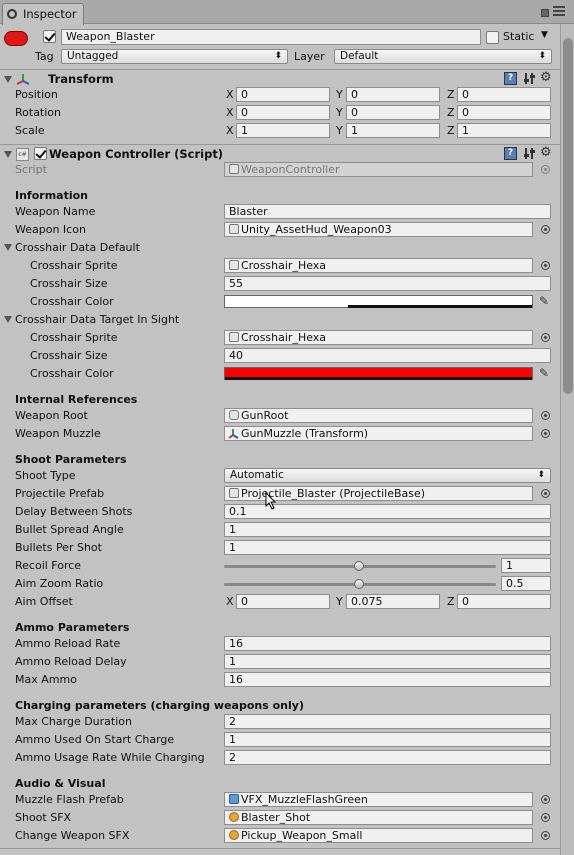 The width and height of the screenshot is (574, 855). What do you see at coordinates (234, 493) in the screenshot?
I see `script-file-icon` at bounding box center [234, 493].